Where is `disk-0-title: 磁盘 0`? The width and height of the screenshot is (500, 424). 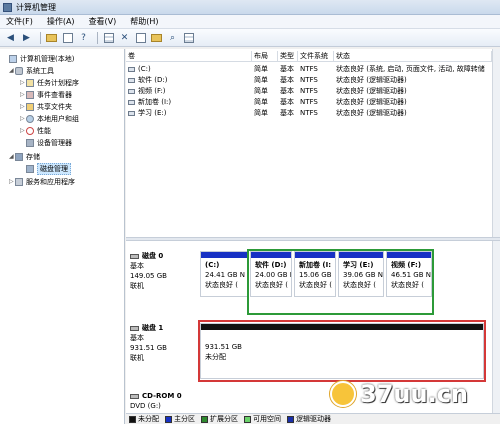
disk-0-title: 磁盘 0 is located at coordinates (148, 256).